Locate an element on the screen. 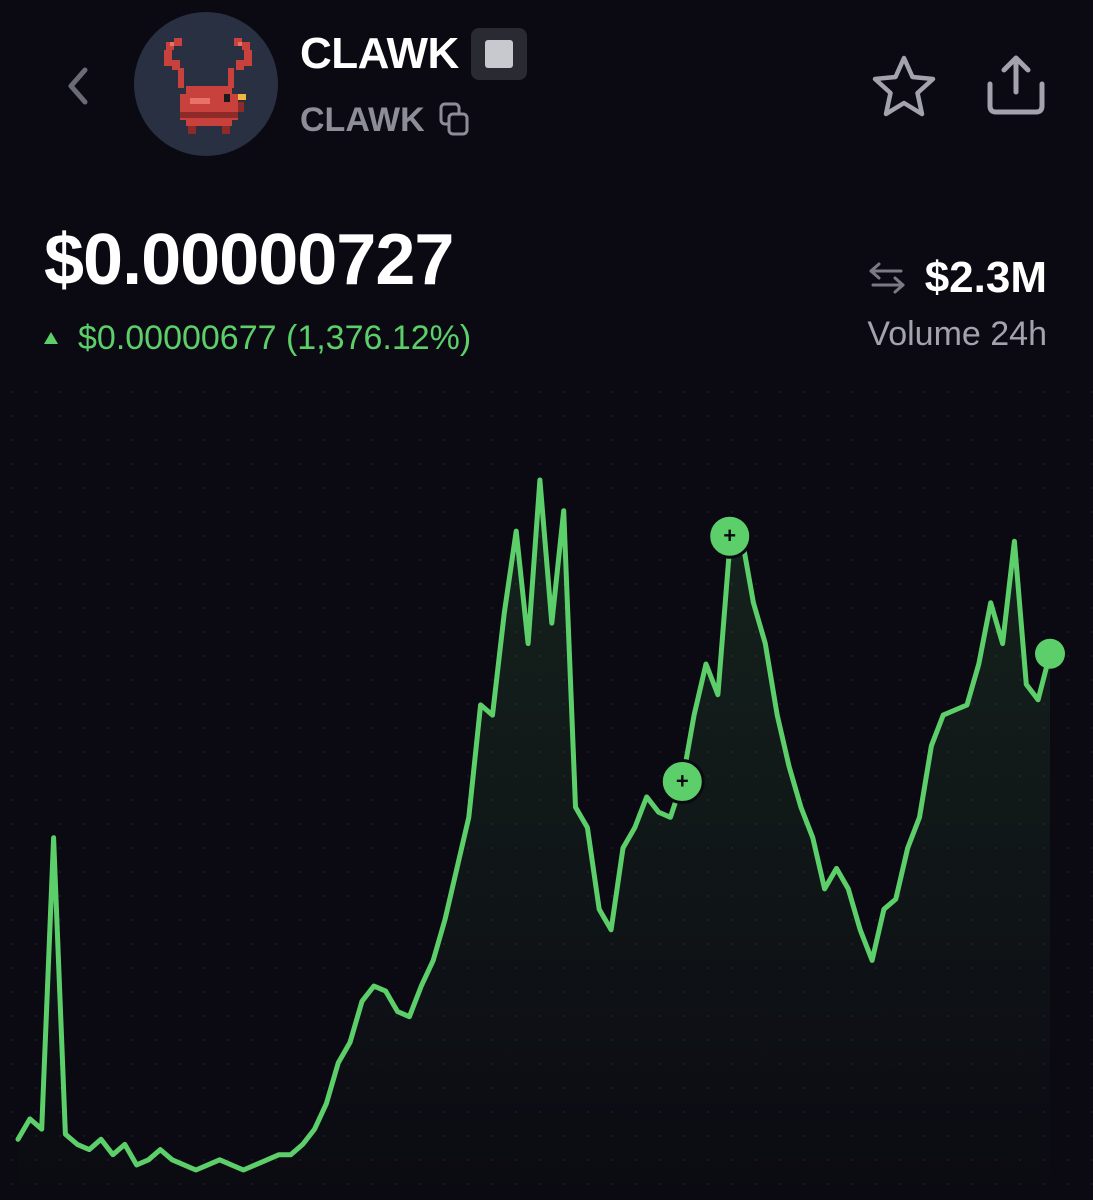 Image resolution: width=1093 pixels, height=1200 pixels. share-icon is located at coordinates (1016, 85).